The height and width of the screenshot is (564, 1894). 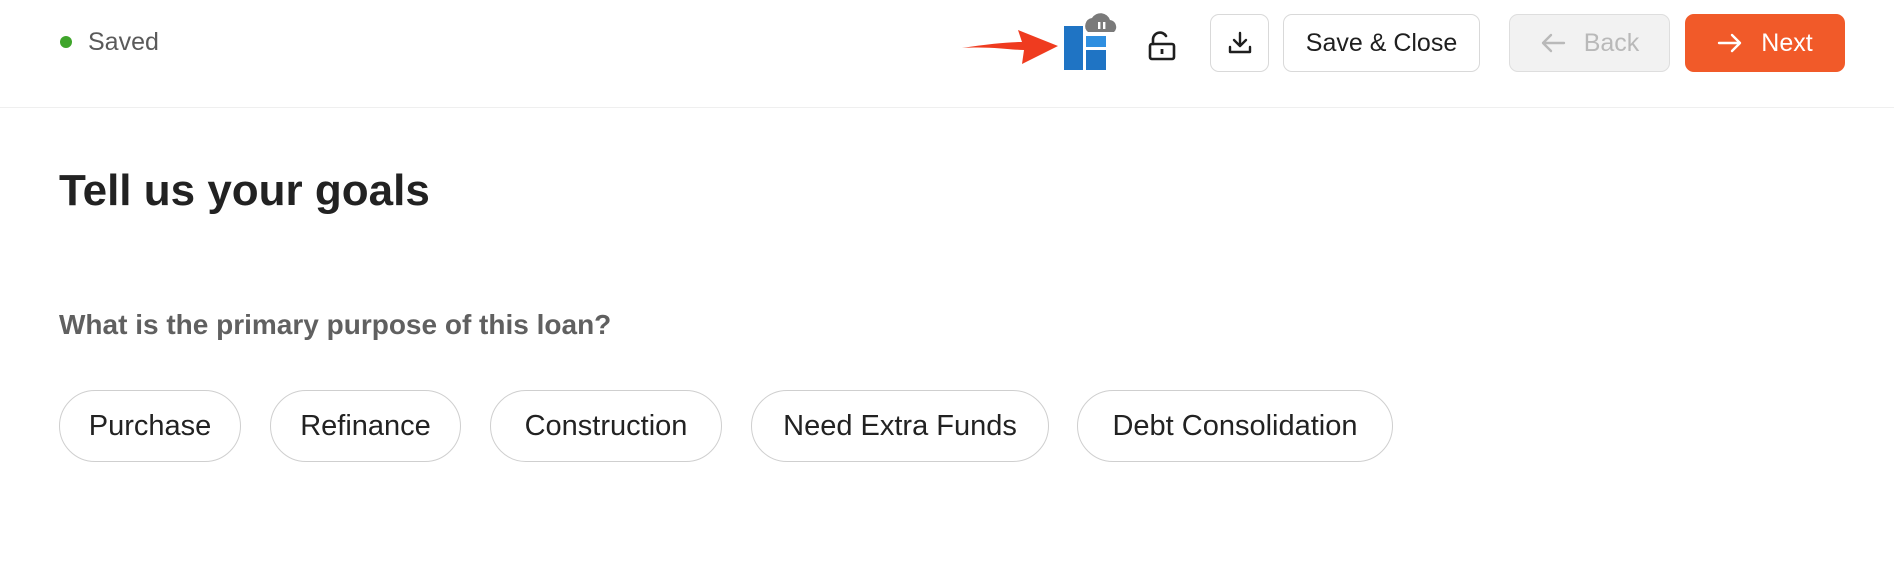 I want to click on download-button, so click(x=1239, y=43).